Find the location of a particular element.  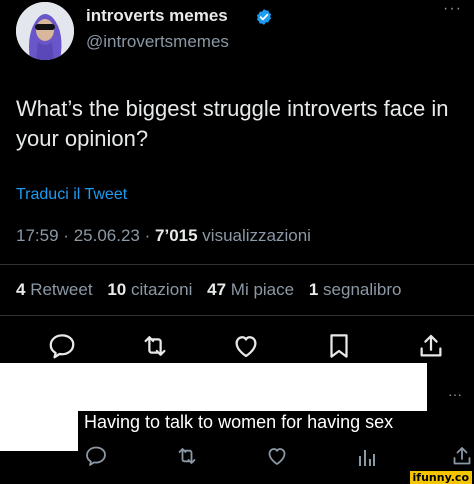

verified-badge-icon is located at coordinates (264, 17).